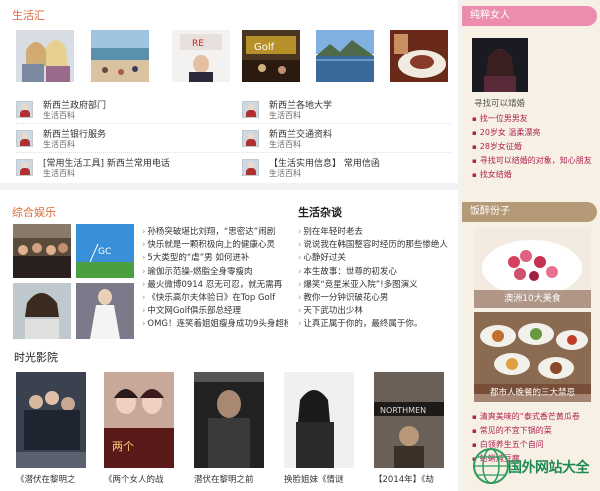 This screenshot has height=491, width=600. Describe the element at coordinates (403, 410) in the screenshot. I see `svg-text: NORTHMEN` at that location.